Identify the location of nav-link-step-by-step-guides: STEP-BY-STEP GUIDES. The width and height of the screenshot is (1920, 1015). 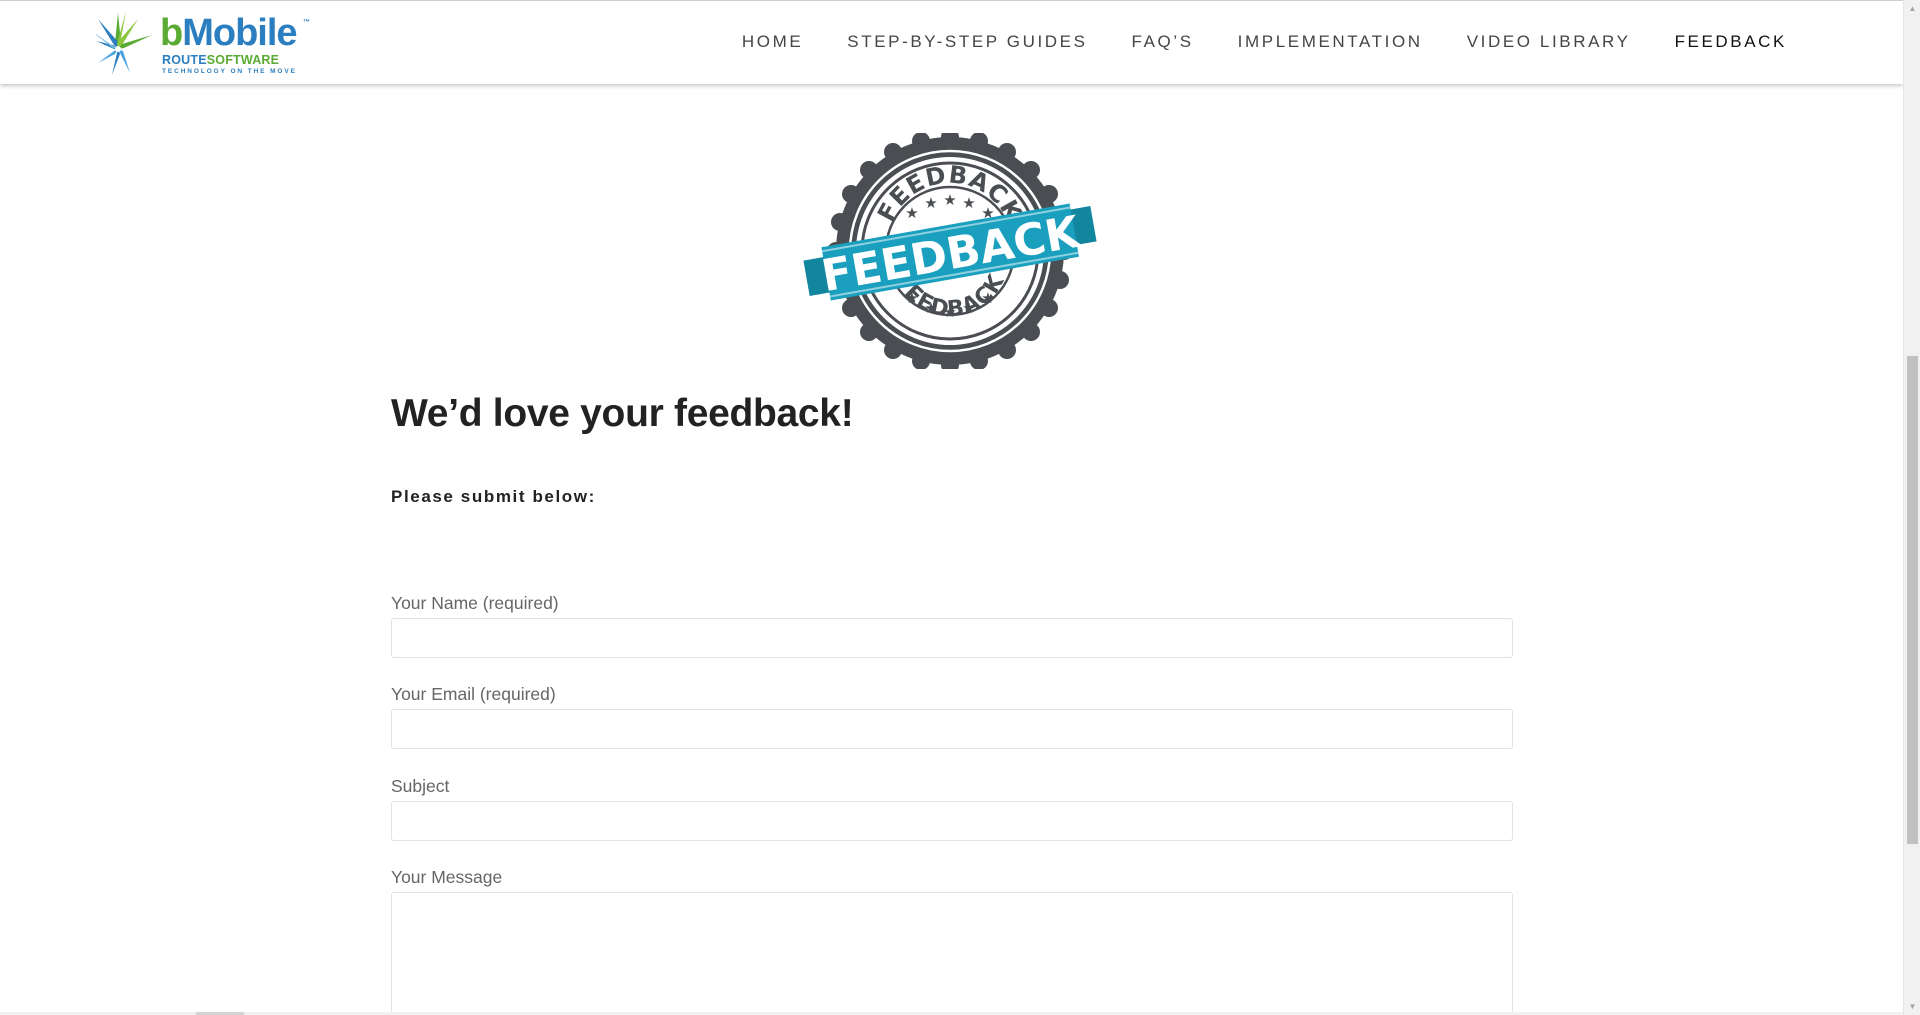
(967, 42).